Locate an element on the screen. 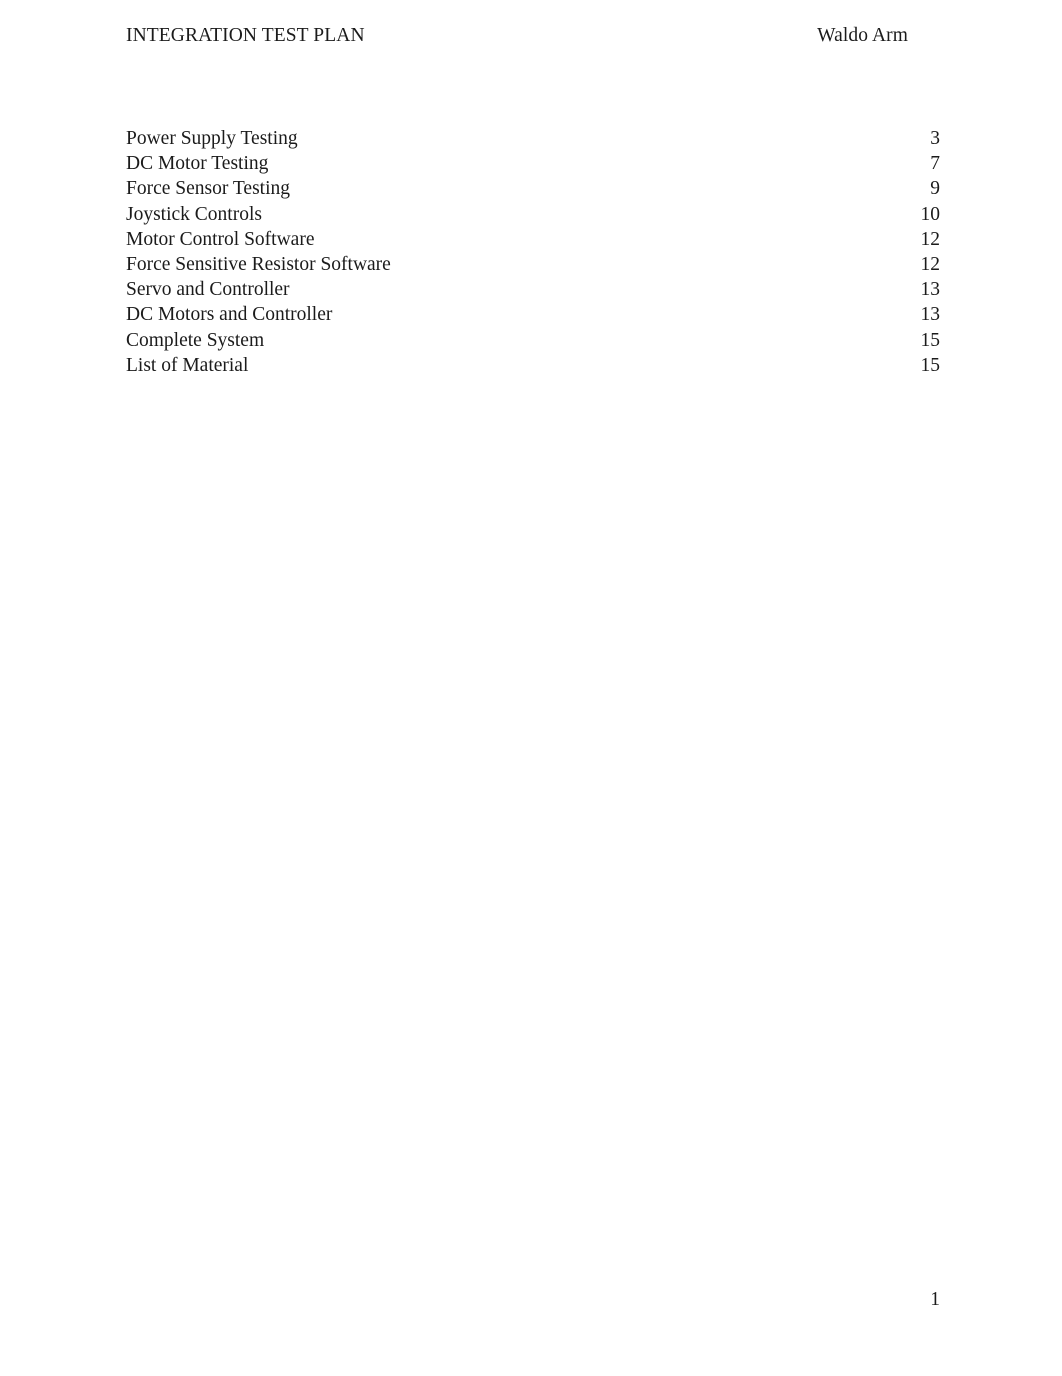 The height and width of the screenshot is (1376, 1062). toc-entry: Force Sensitive Resistor Software 12 is located at coordinates (533, 264).